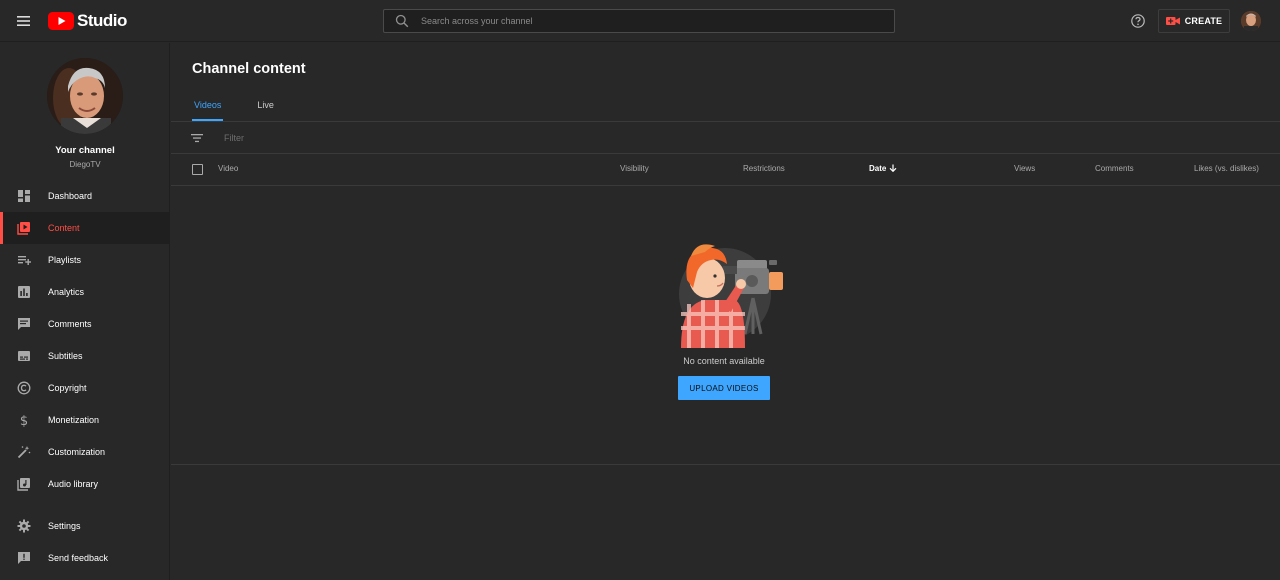 The height and width of the screenshot is (580, 1280). Describe the element at coordinates (24, 452) in the screenshot. I see `customization-icon` at that location.